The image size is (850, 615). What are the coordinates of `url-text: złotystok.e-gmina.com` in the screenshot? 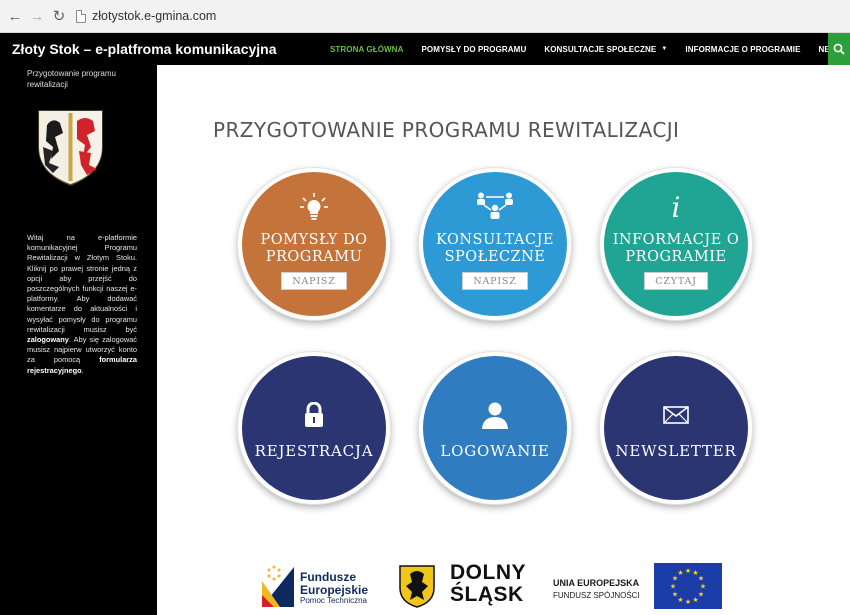 It's located at (154, 16).